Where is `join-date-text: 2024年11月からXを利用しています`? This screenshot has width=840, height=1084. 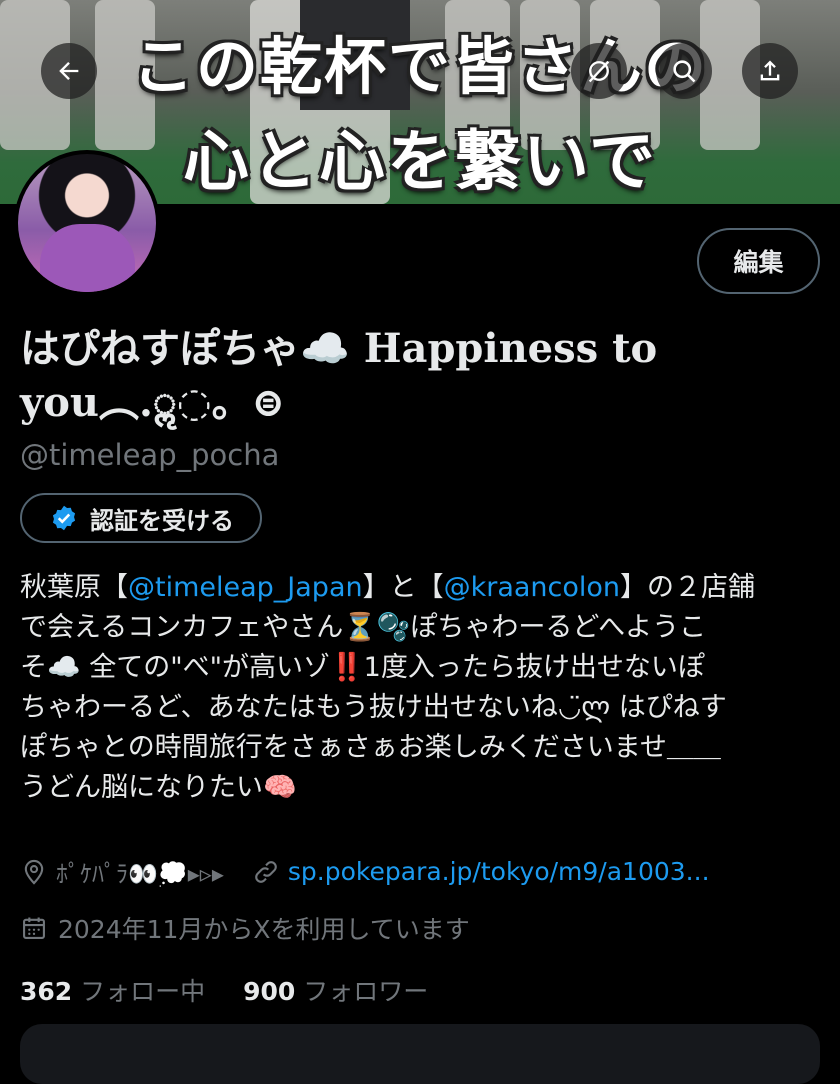 join-date-text: 2024年11月からXを利用しています is located at coordinates (264, 929).